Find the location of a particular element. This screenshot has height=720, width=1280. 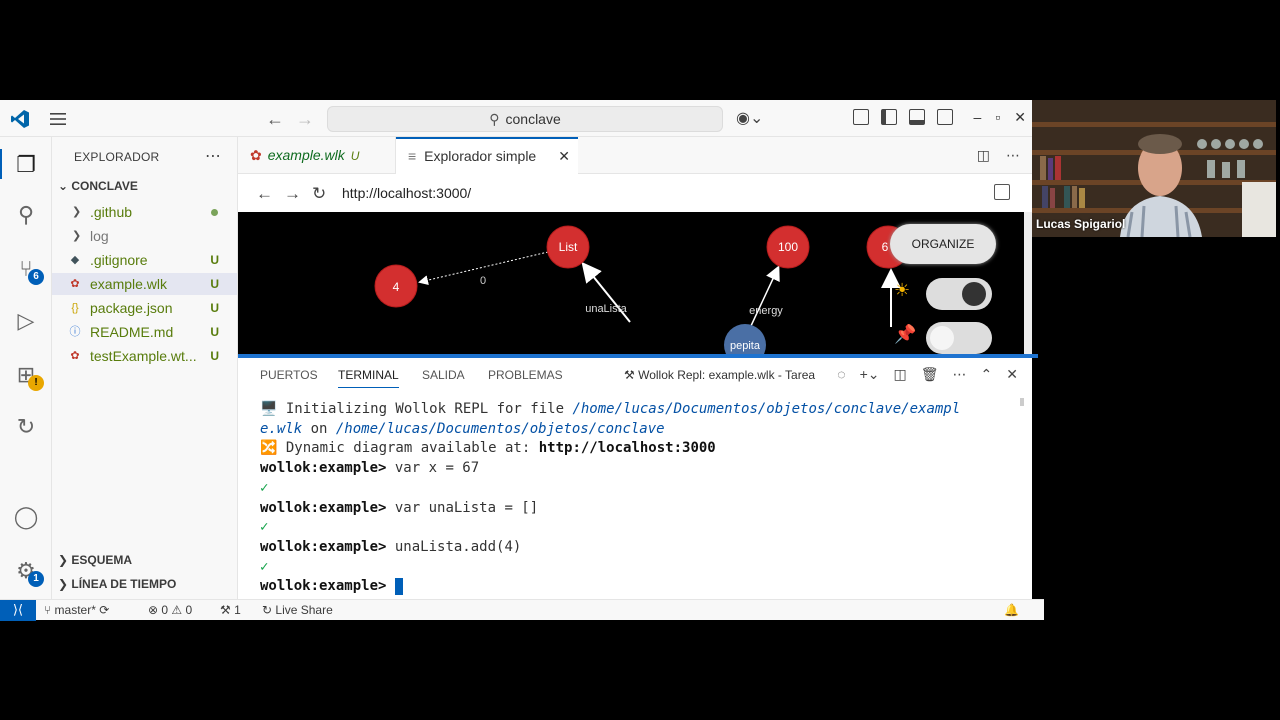

theme-toggle is located at coordinates (959, 294).